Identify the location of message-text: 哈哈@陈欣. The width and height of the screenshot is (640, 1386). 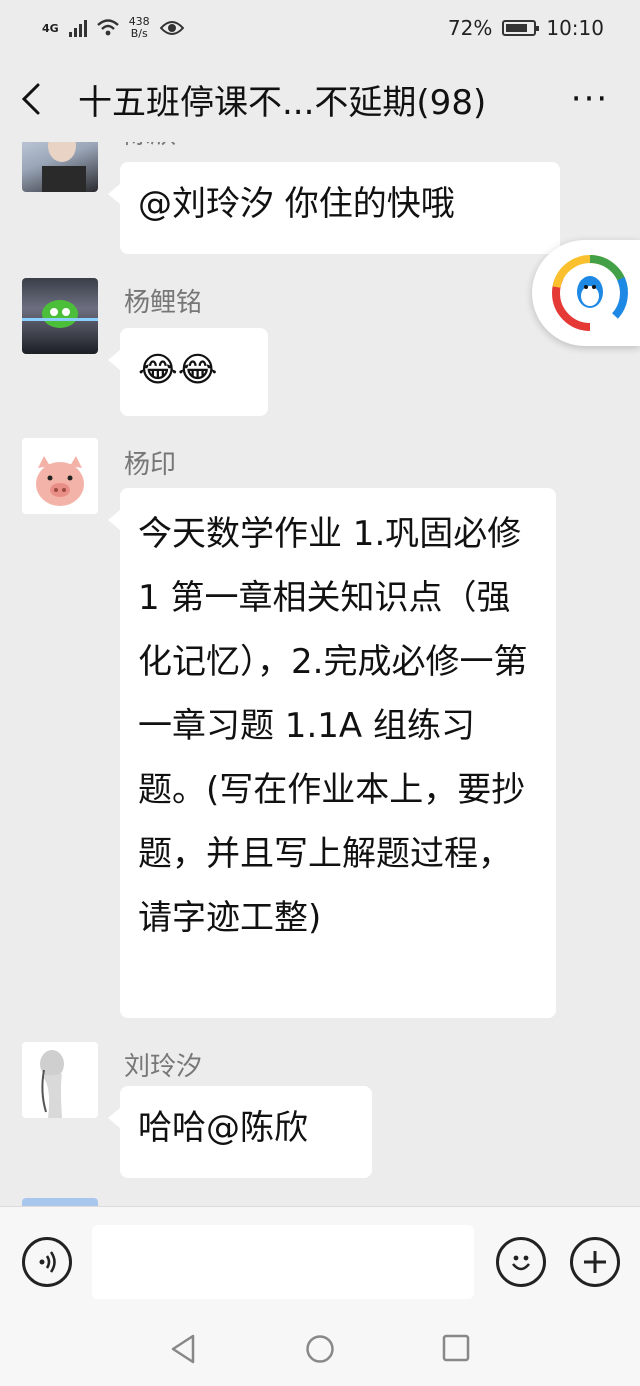
(223, 1128).